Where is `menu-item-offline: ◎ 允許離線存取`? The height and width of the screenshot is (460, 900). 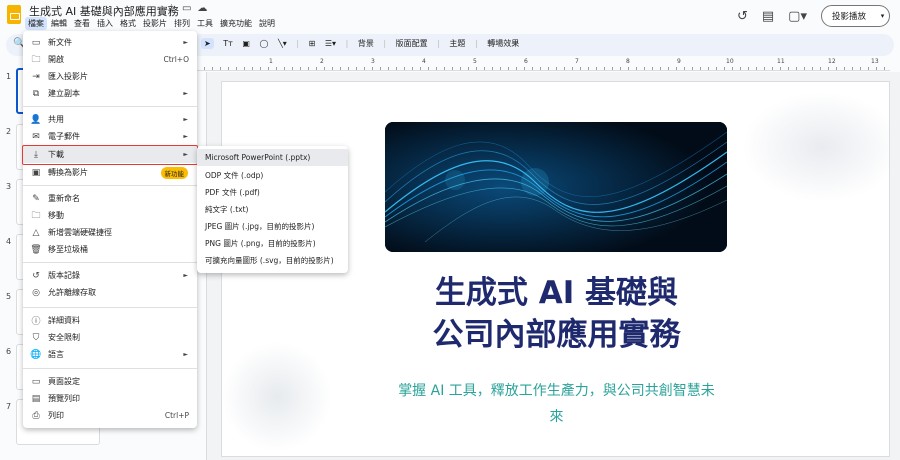
menu-item-offline: ◎ 允許離線存取 is located at coordinates (110, 292).